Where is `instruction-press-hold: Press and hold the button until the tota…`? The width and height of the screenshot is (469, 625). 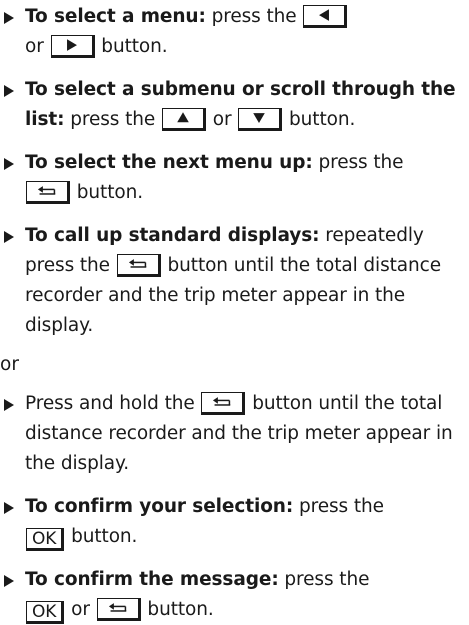
instruction-press-hold: Press and hold the button until the tota… is located at coordinates (231, 434).